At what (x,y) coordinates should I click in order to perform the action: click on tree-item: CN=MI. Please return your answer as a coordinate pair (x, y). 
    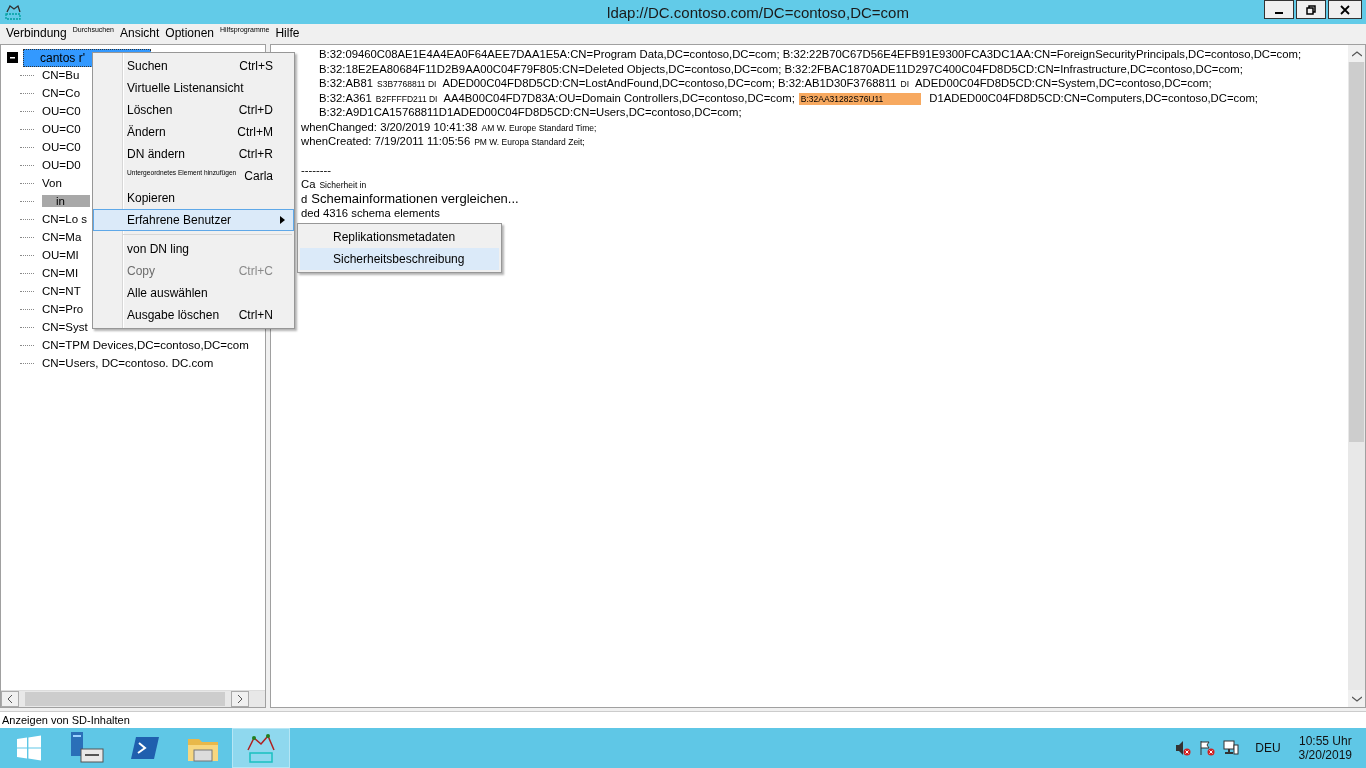
    Looking at the image, I should click on (60, 273).